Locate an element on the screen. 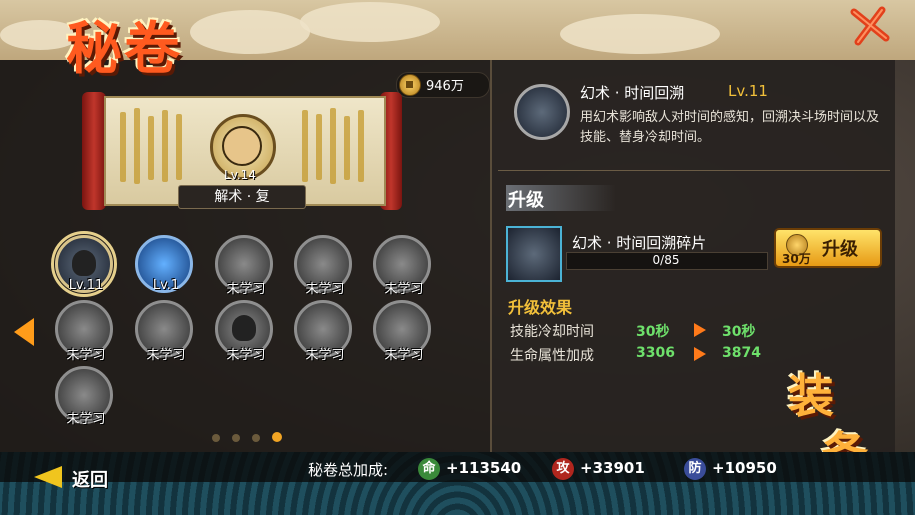 This screenshot has width=915, height=515. upgrade-effect-title: 升级效果 is located at coordinates (540, 307).